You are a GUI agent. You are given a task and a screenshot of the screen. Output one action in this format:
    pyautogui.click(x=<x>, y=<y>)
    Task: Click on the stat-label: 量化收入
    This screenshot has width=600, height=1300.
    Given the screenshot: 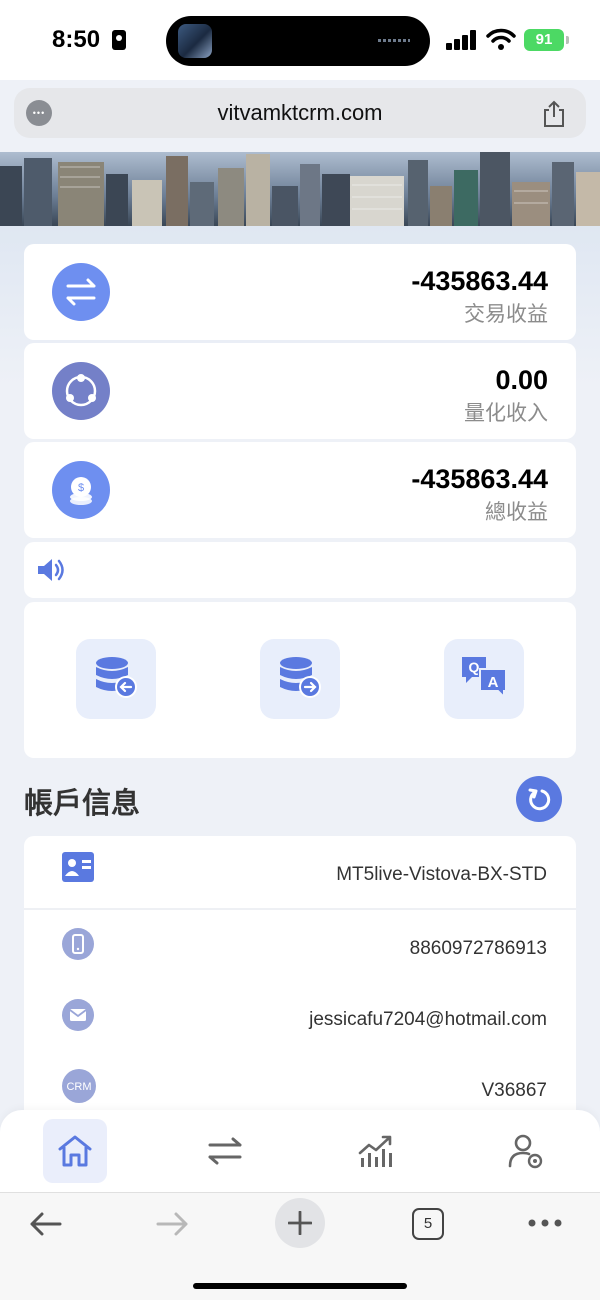 What is the action you would take?
    pyautogui.click(x=506, y=413)
    